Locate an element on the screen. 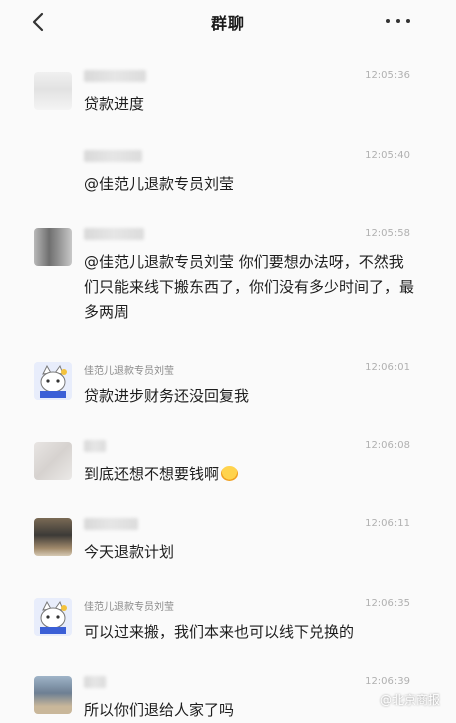 Image resolution: width=456 pixels, height=723 pixels. message-text: 到底还想不想要钱啊 is located at coordinates (152, 474).